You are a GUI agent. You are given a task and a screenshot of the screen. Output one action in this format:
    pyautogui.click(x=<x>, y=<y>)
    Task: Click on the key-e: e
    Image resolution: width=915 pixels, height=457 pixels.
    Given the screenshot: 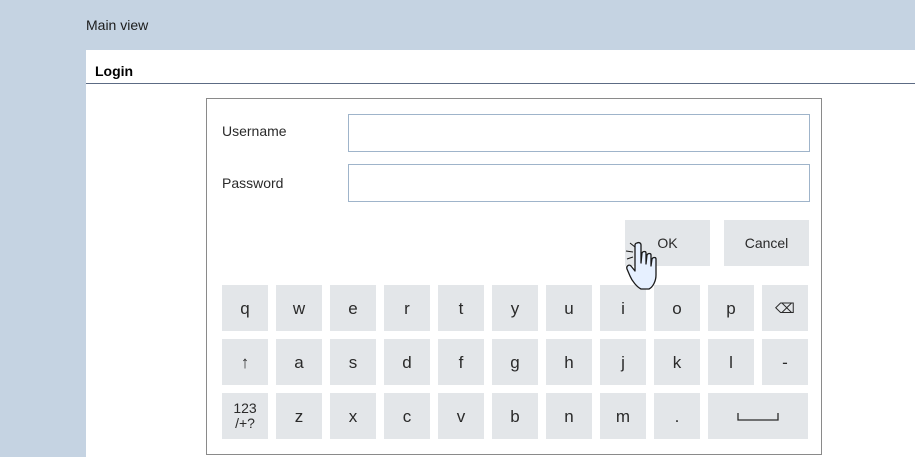 What is the action you would take?
    pyautogui.click(x=353, y=308)
    